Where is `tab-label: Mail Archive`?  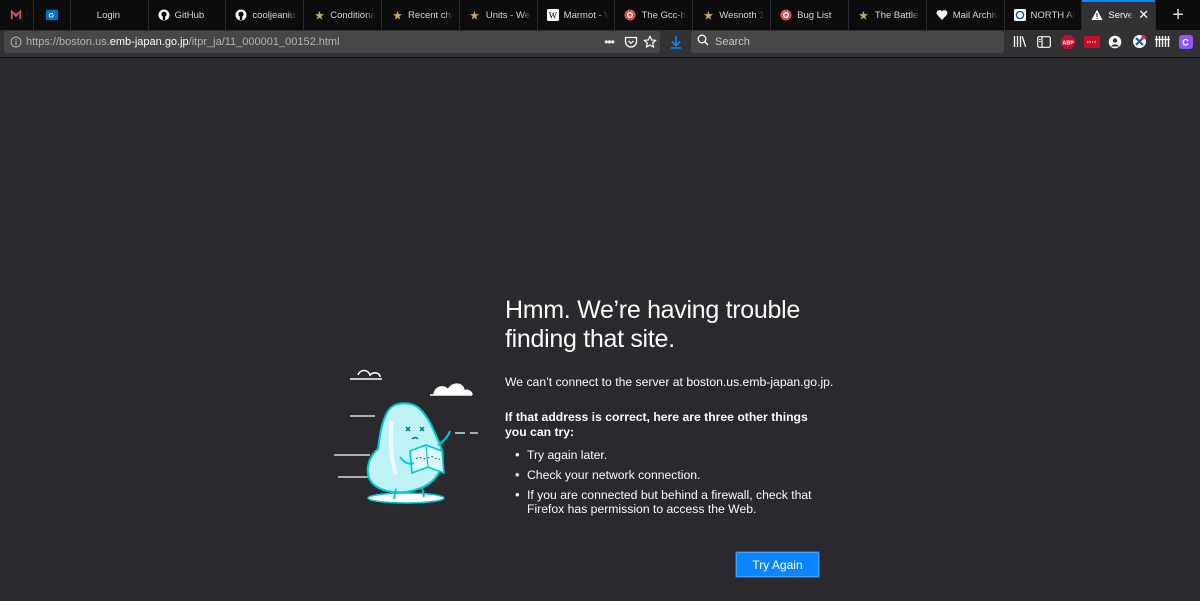 tab-label: Mail Archive is located at coordinates (975, 15).